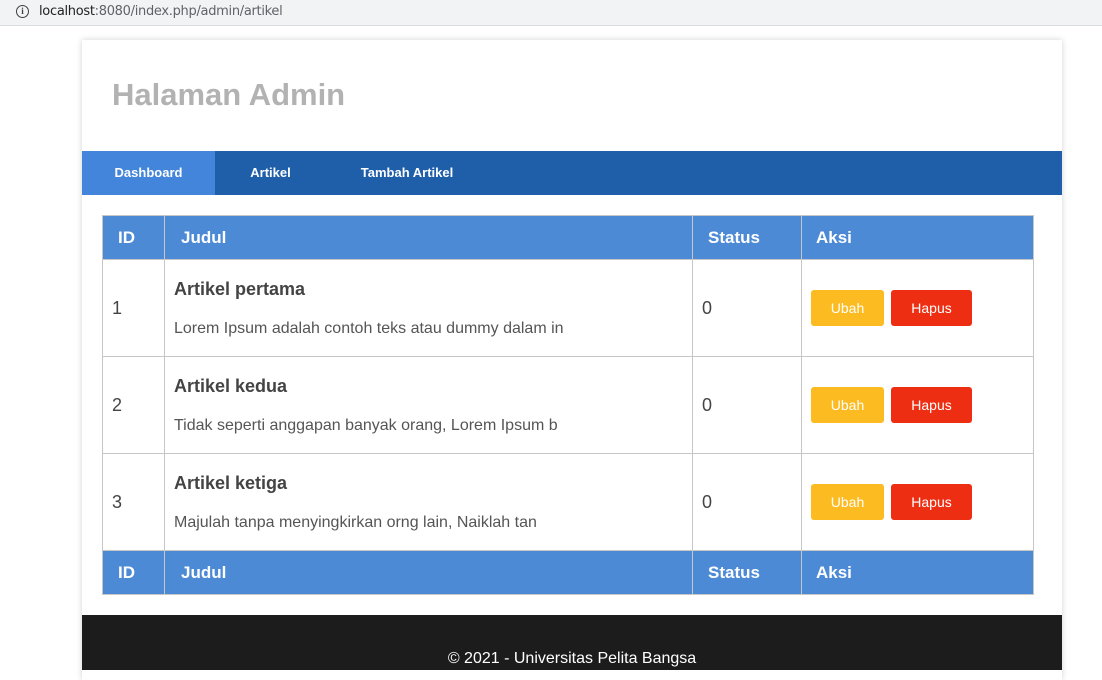 Image resolution: width=1102 pixels, height=680 pixels. I want to click on header-id: ID, so click(133, 237).